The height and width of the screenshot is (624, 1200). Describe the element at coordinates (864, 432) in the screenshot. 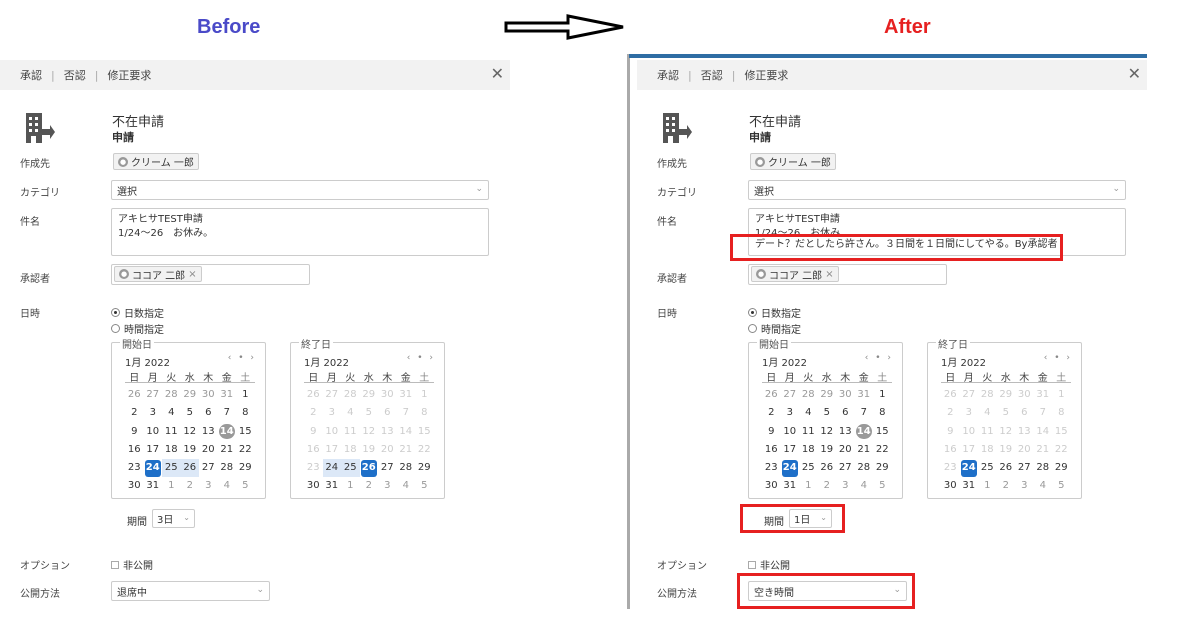

I see `day-cell-today: 14` at that location.